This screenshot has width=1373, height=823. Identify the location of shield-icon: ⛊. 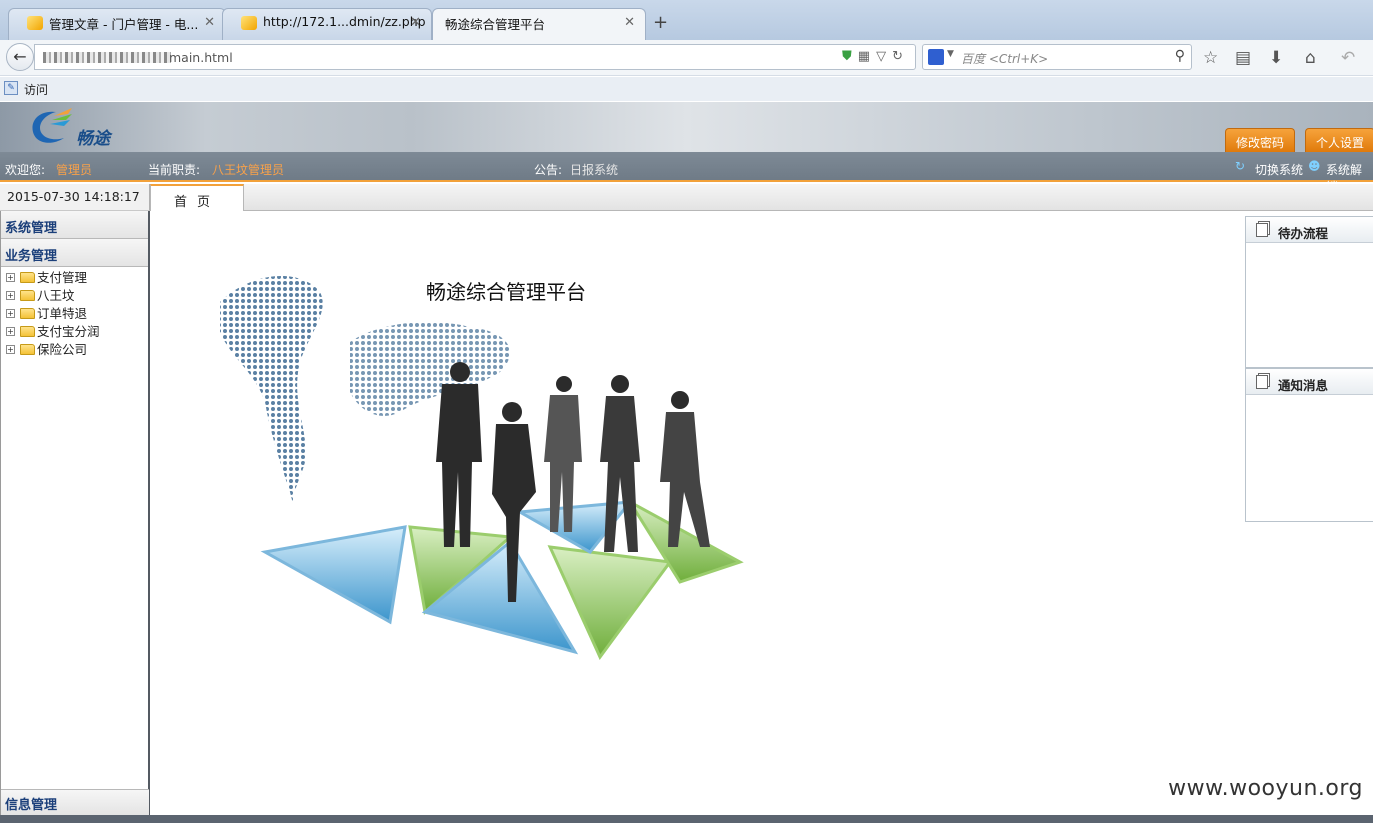
(850, 56).